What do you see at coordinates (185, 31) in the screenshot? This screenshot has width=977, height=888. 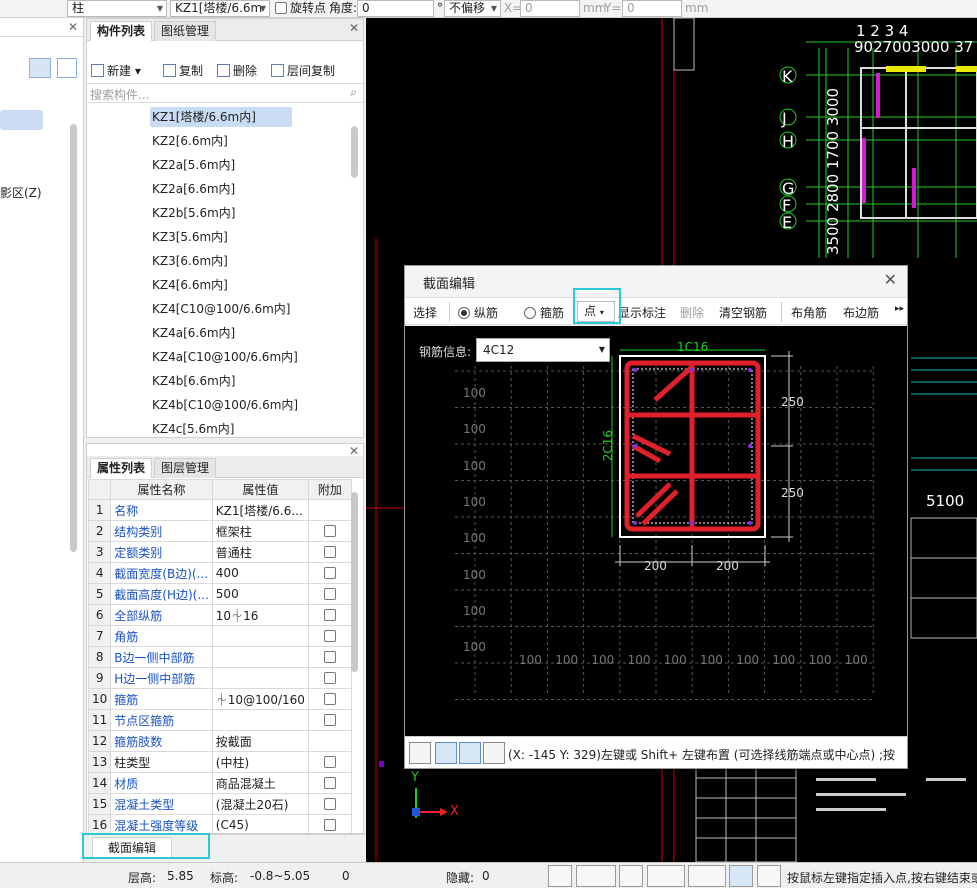 I see `tab-drawing-manage: 图纸管理` at bounding box center [185, 31].